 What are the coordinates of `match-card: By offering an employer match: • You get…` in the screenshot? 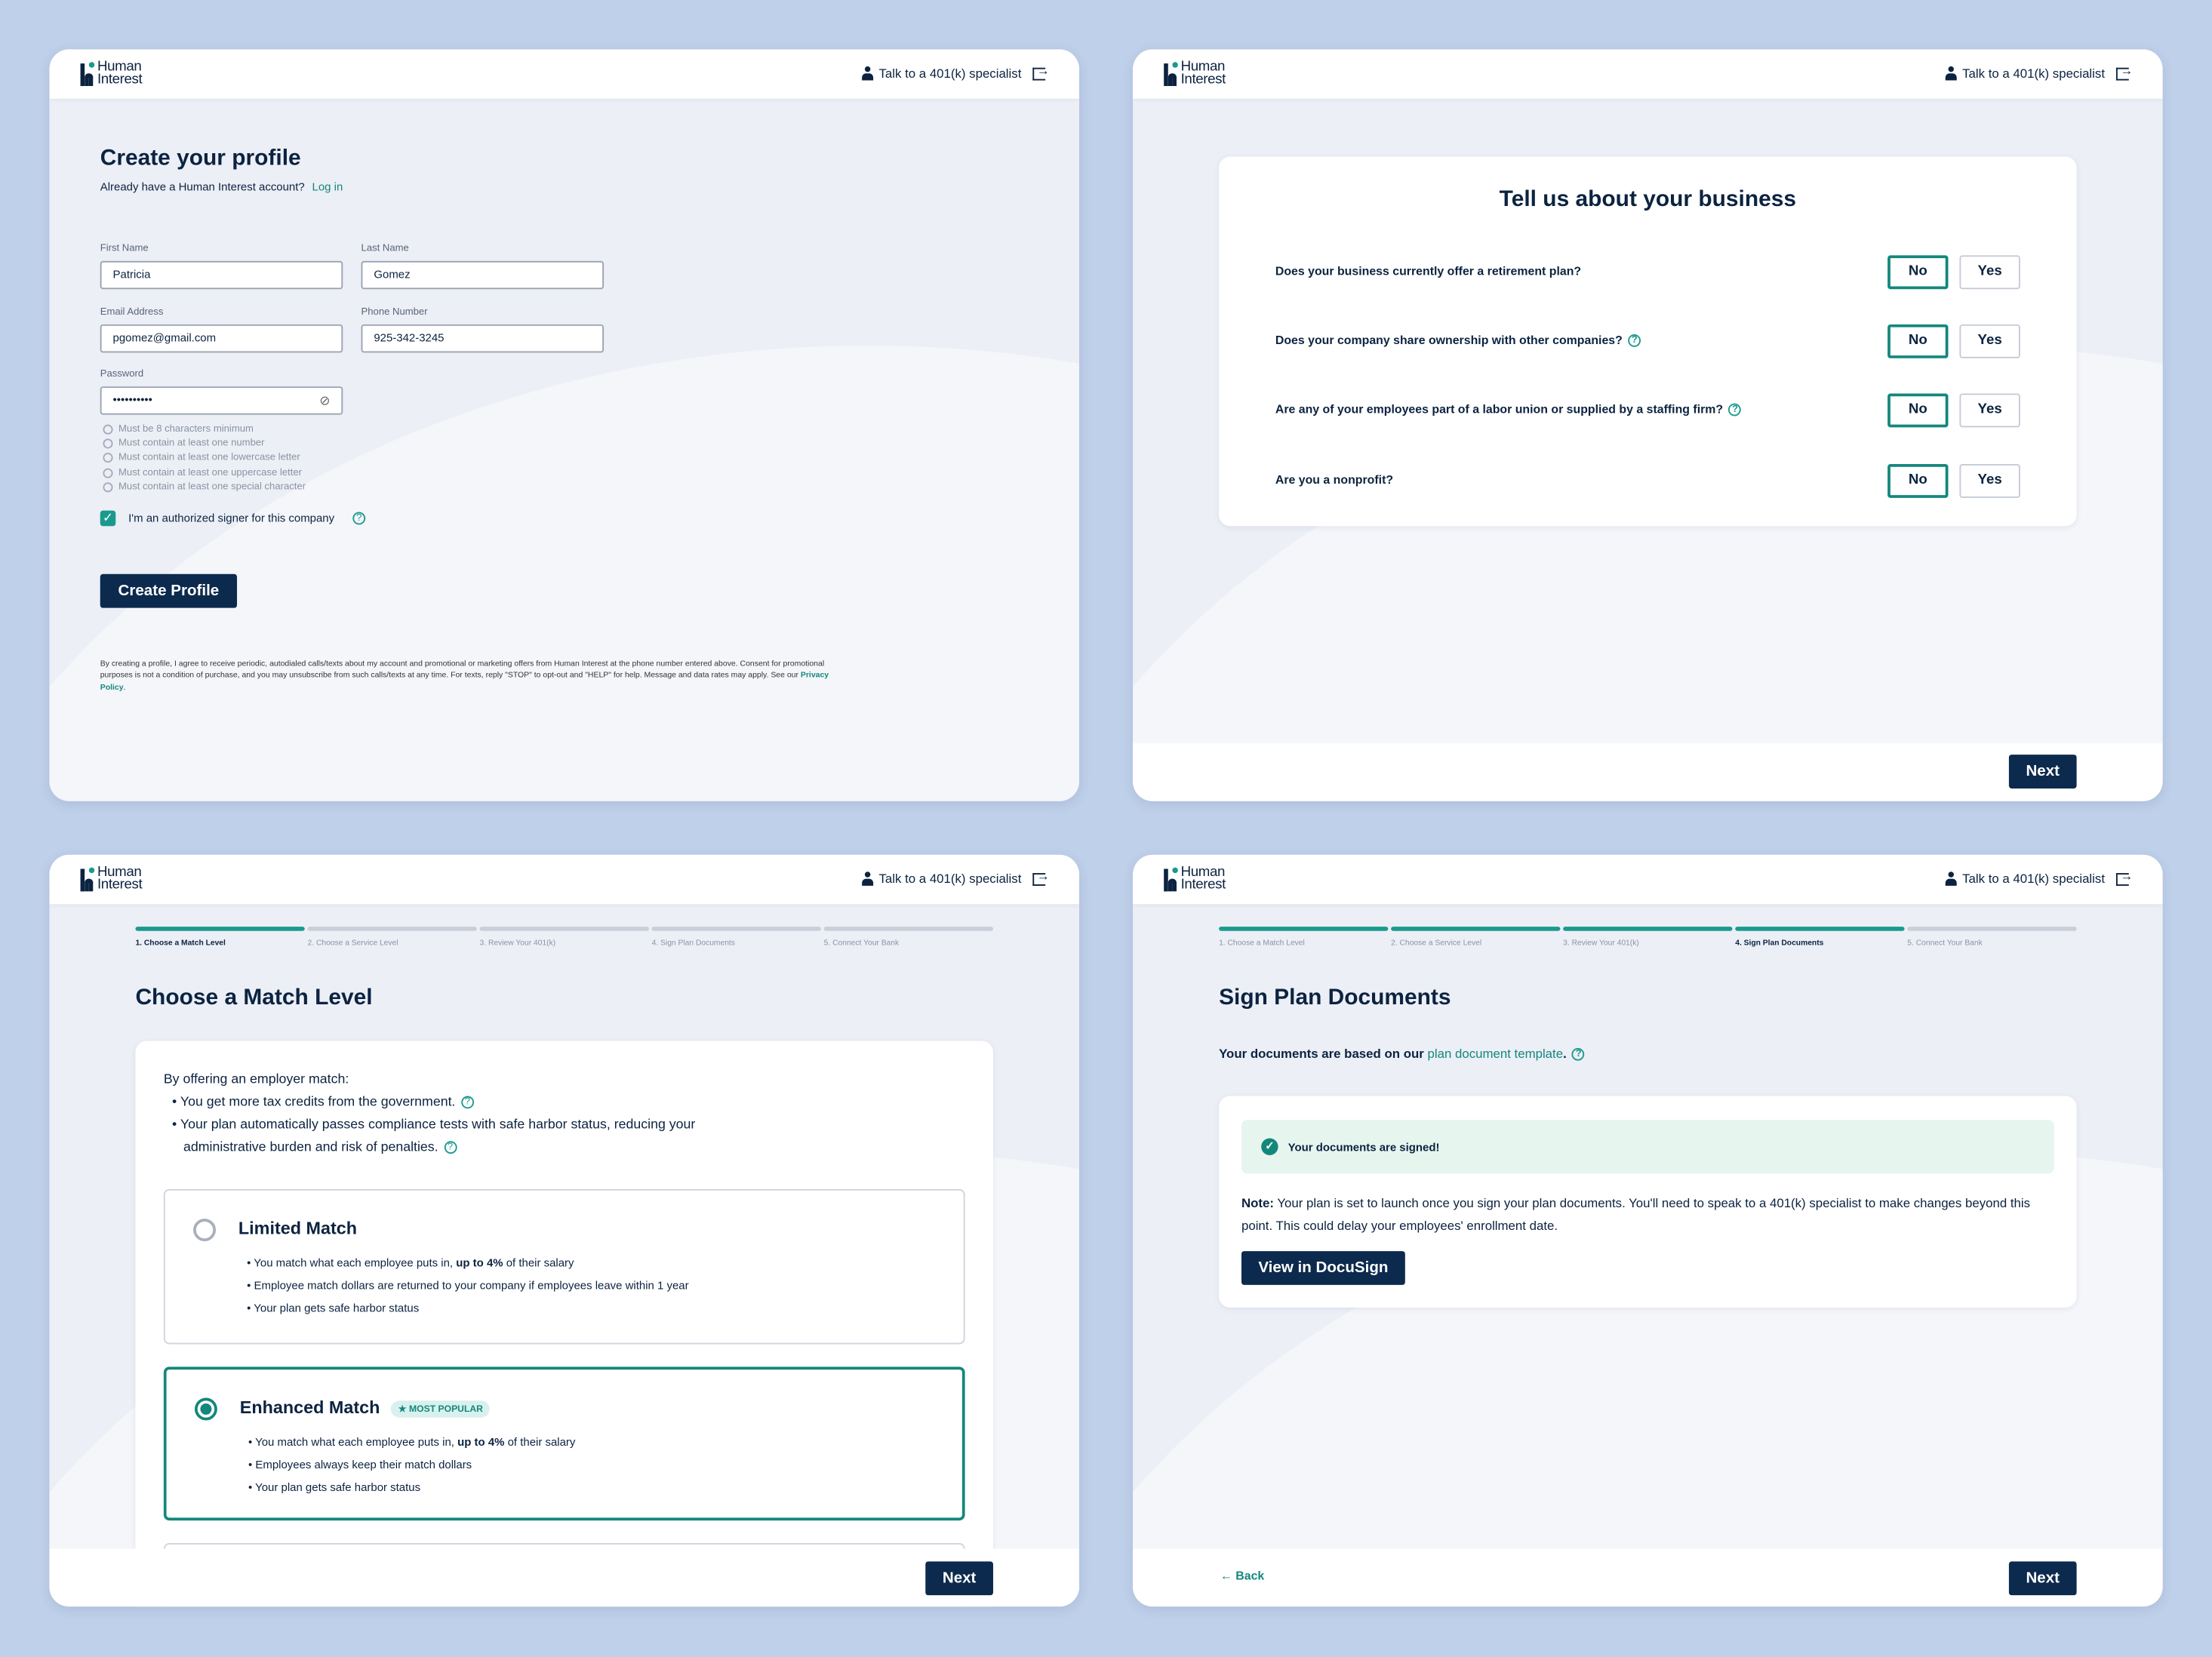 It's located at (564, 1324).